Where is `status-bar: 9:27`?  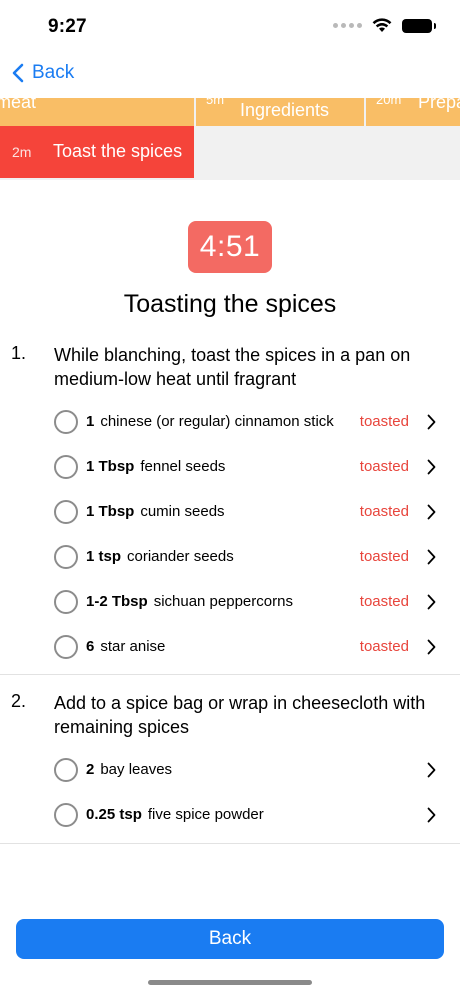 status-bar: 9:27 is located at coordinates (230, 27).